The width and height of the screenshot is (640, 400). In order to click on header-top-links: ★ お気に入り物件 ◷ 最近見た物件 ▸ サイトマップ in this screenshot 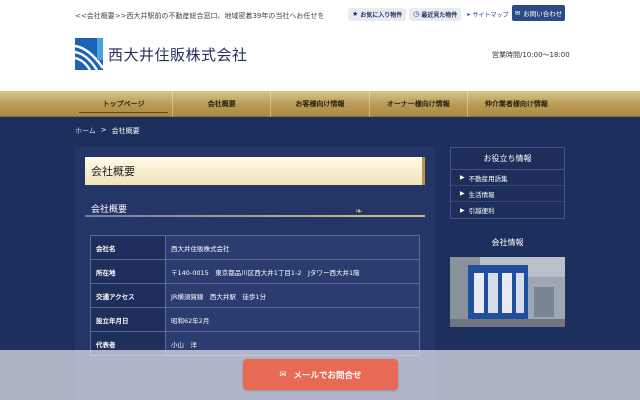, I will do `click(428, 14)`.